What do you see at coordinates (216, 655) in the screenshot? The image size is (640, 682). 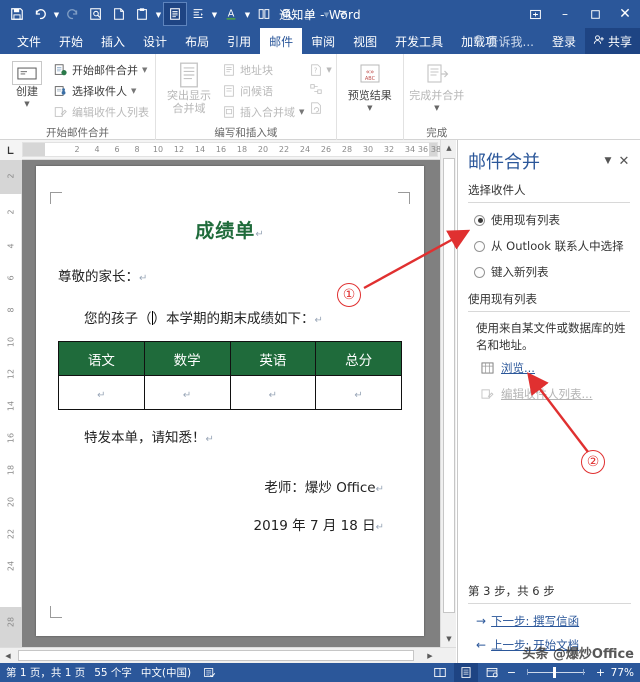 I see `horizontal-scroll-thumb` at bounding box center [216, 655].